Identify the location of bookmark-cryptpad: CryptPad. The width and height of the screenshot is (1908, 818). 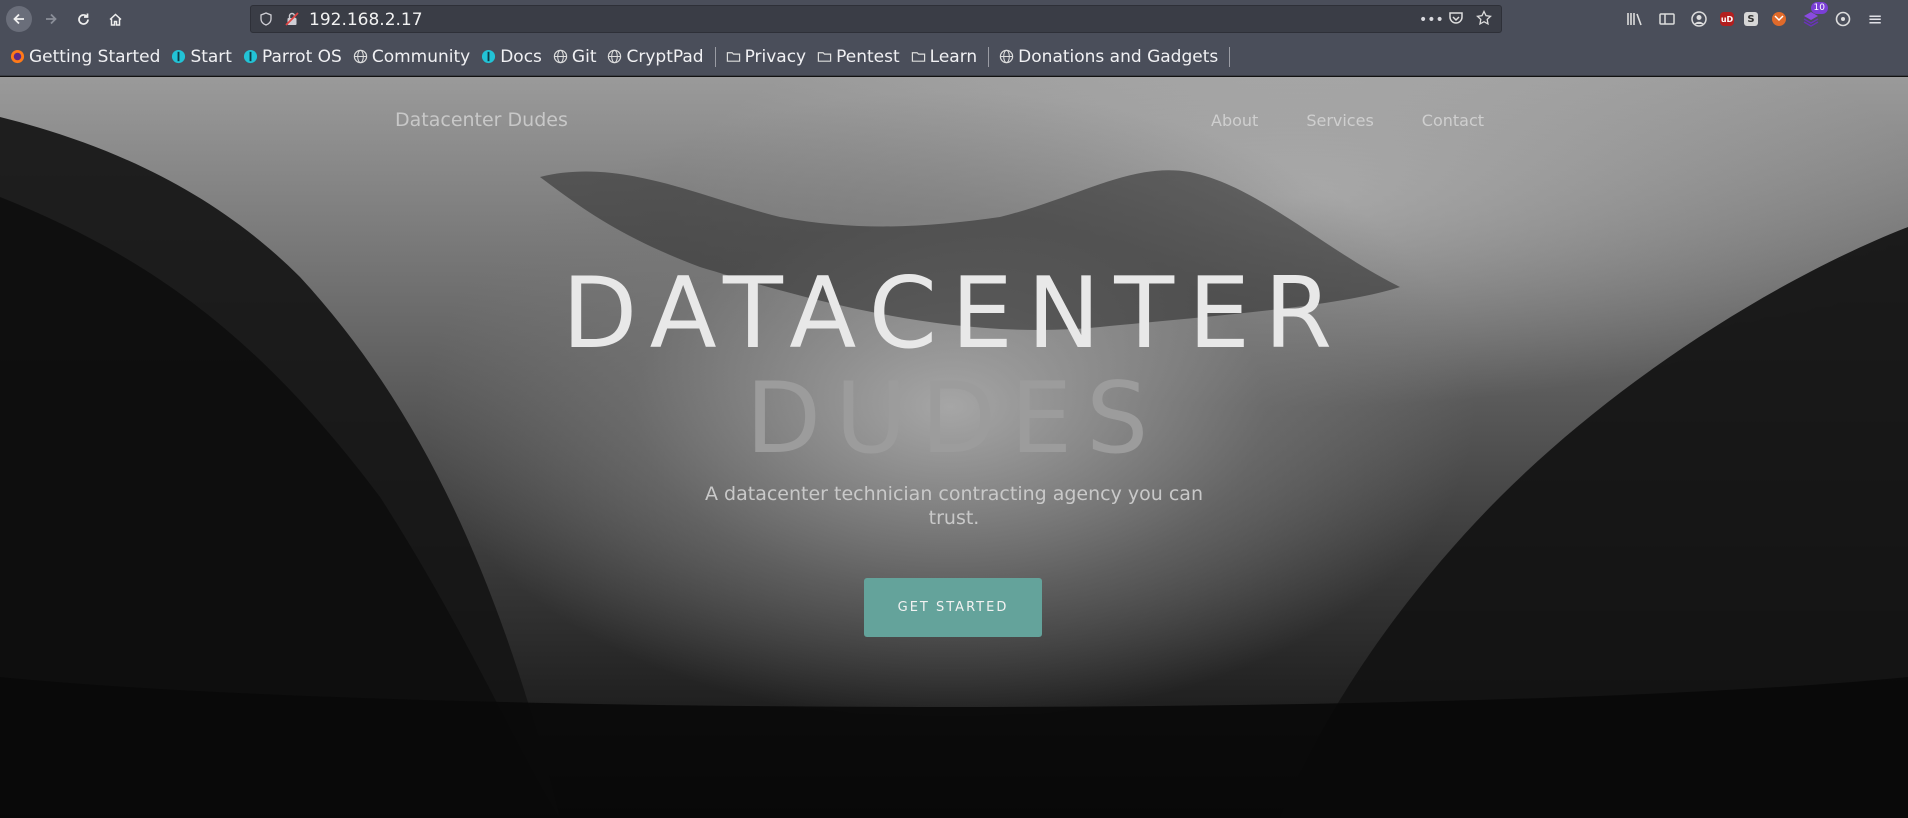
(655, 56).